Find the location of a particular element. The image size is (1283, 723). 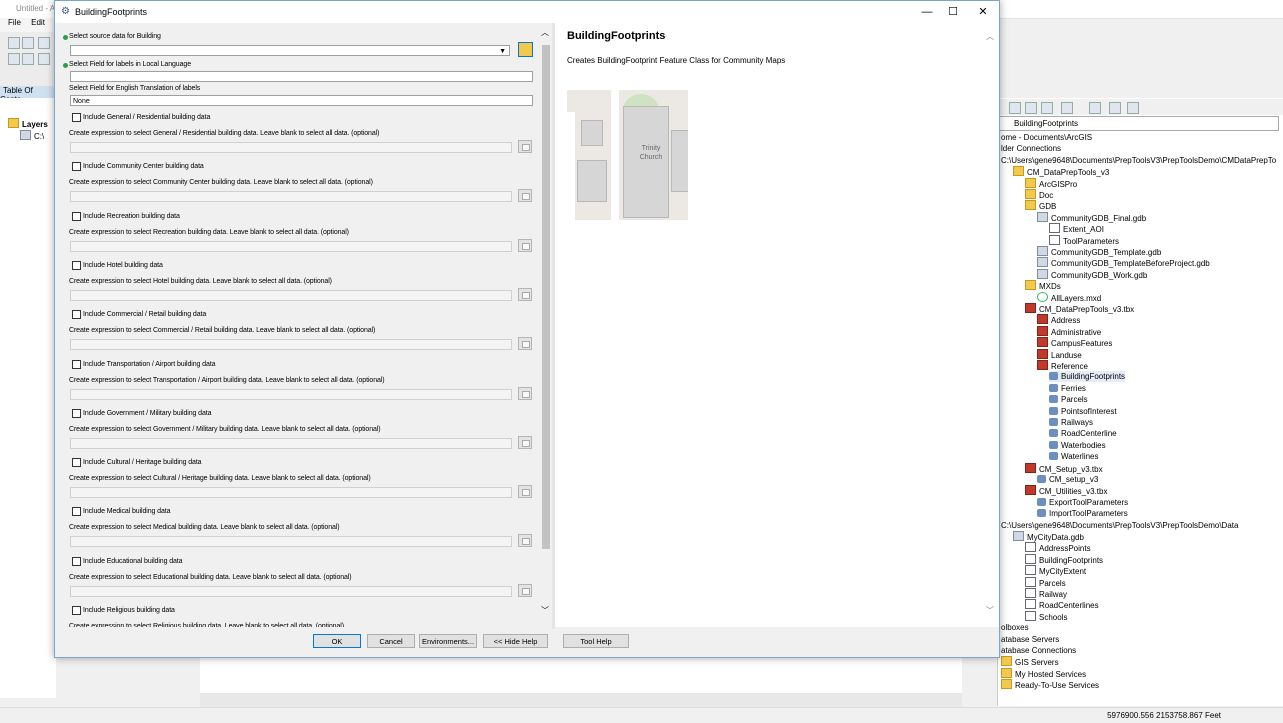

scroll-up-icon: ︿ is located at coordinates (545, 32).